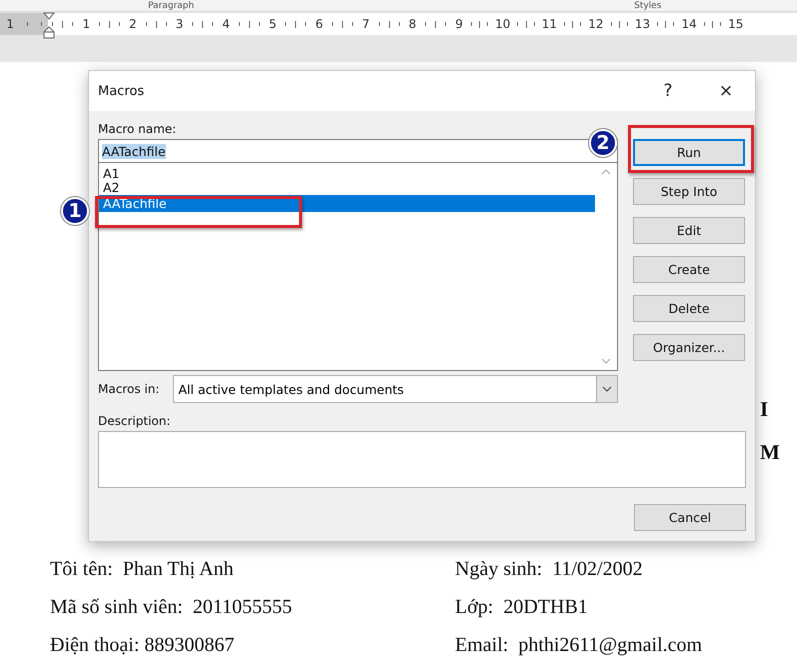 This screenshot has width=797, height=666. I want to click on scroll-up-icon, so click(606, 172).